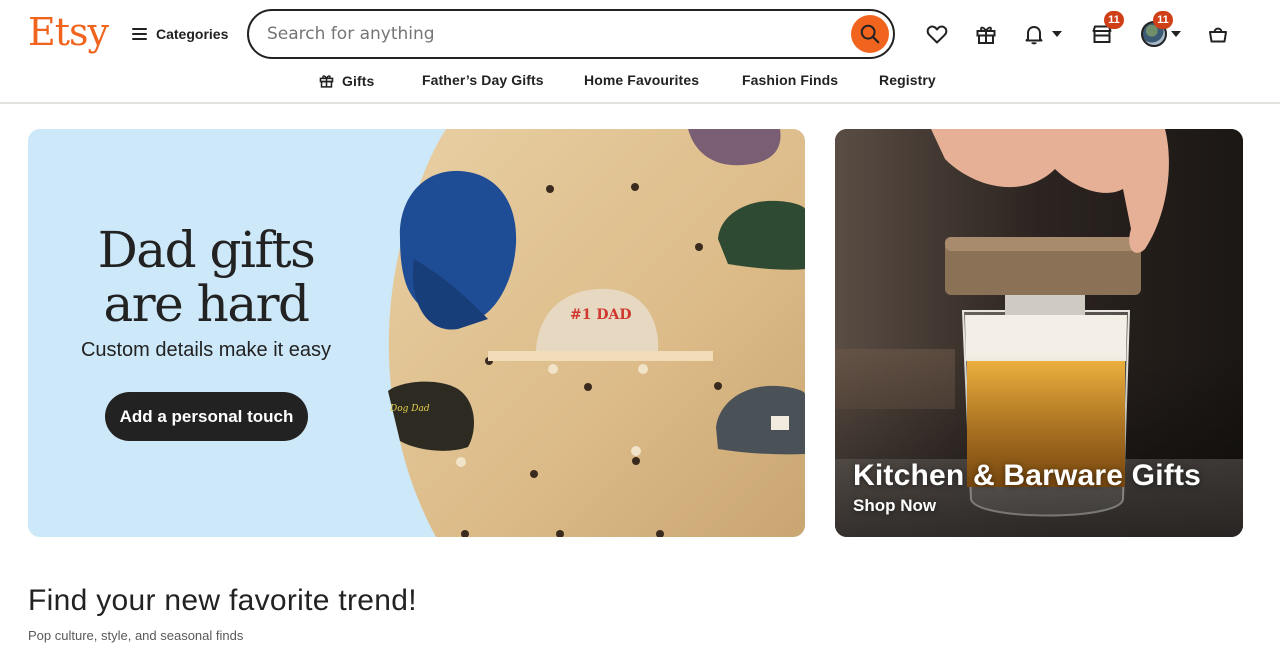  I want to click on nav-item-home-favourites: Home Favourites, so click(641, 80).